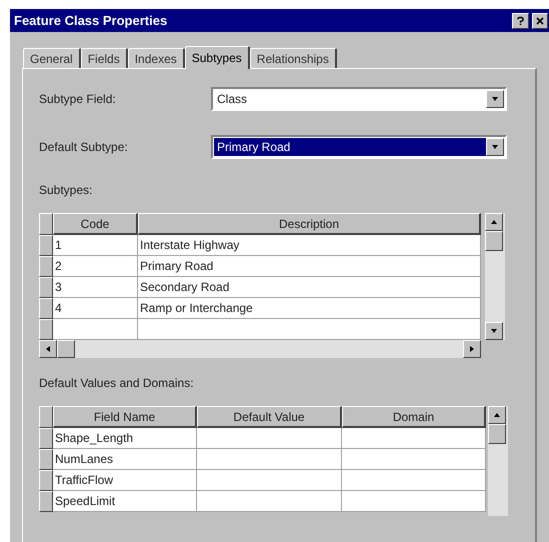 This screenshot has height=542, width=549. I want to click on dropdown: Primary Road, so click(359, 147).